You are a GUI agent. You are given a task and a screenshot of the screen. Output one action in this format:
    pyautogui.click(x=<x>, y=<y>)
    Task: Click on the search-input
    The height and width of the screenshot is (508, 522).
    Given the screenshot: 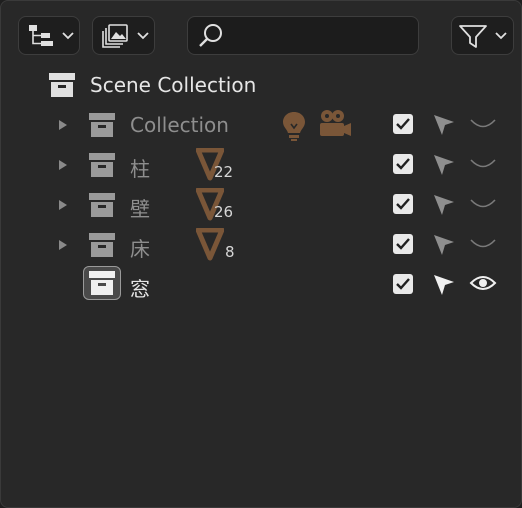 What is the action you would take?
    pyautogui.click(x=320, y=36)
    